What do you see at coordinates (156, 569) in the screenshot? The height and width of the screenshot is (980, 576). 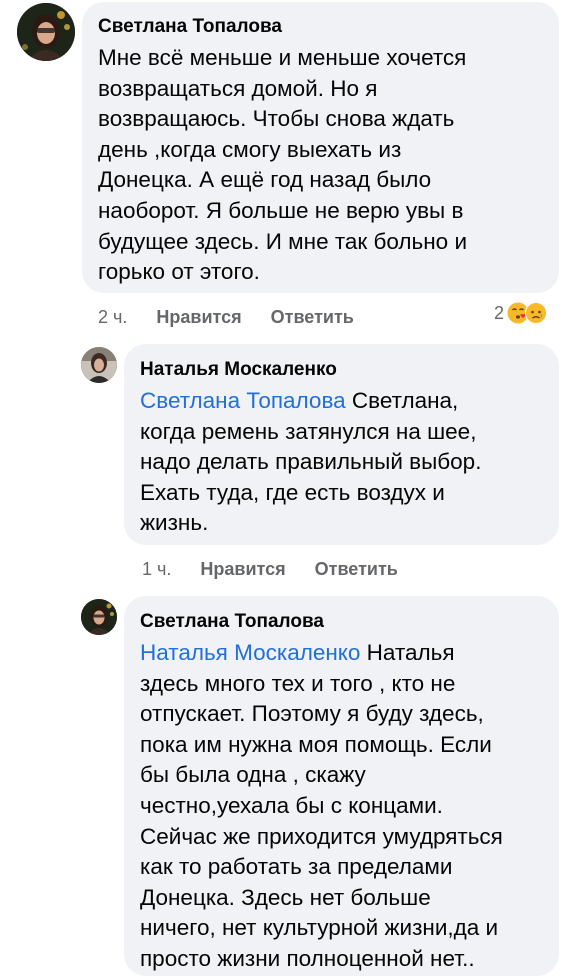 I see `comment-time: 1 ч.` at bounding box center [156, 569].